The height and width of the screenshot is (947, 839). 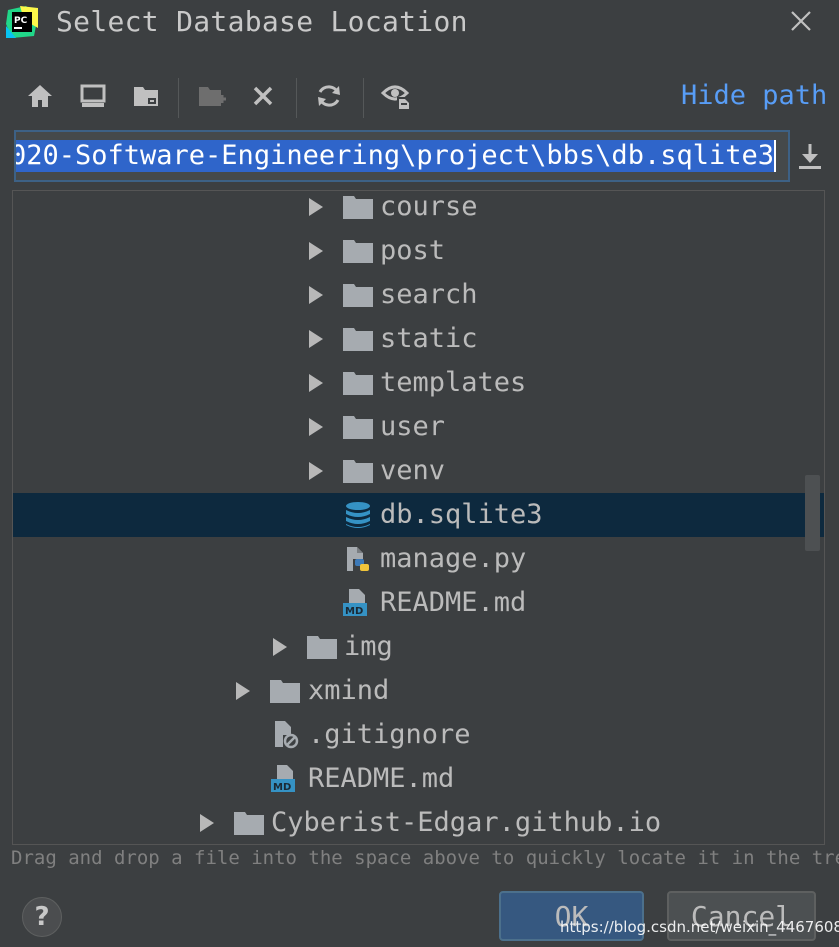 I want to click on new-folder-icon, so click(x=212, y=96).